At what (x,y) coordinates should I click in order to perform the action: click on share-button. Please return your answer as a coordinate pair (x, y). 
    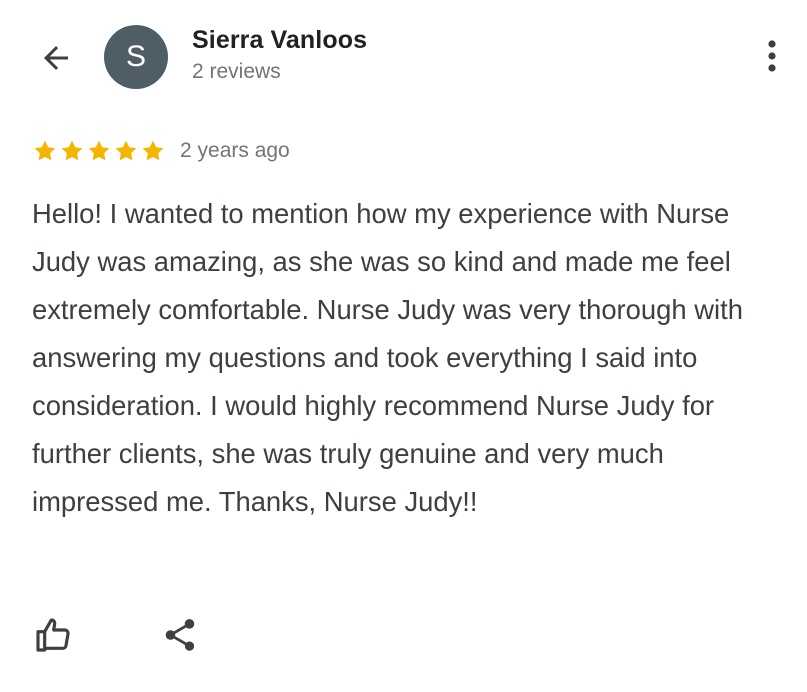
    Looking at the image, I should click on (180, 635).